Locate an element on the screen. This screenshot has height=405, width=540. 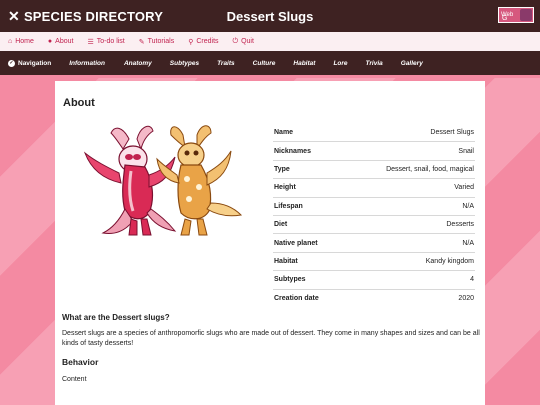
about-heading: About is located at coordinates (79, 103).